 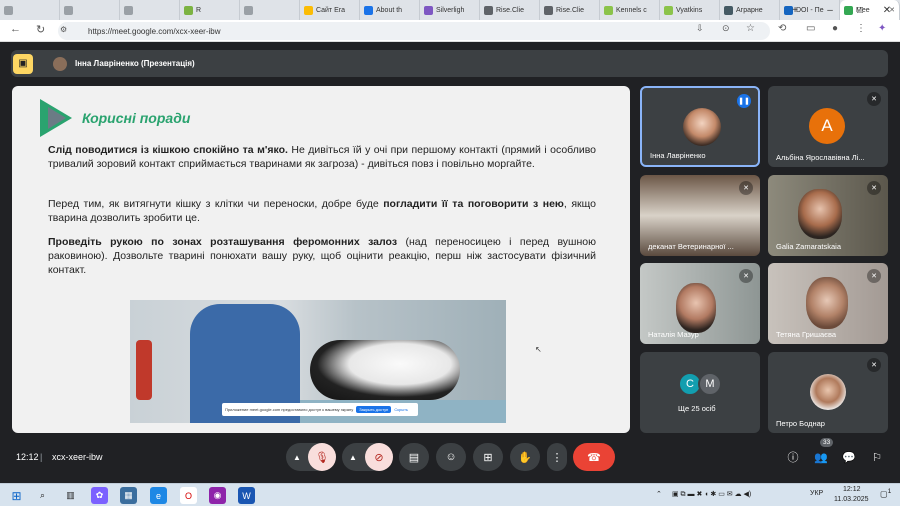 What do you see at coordinates (135, 63) in the screenshot?
I see `presenter-label: Інна Лавріненко (Презентація)` at bounding box center [135, 63].